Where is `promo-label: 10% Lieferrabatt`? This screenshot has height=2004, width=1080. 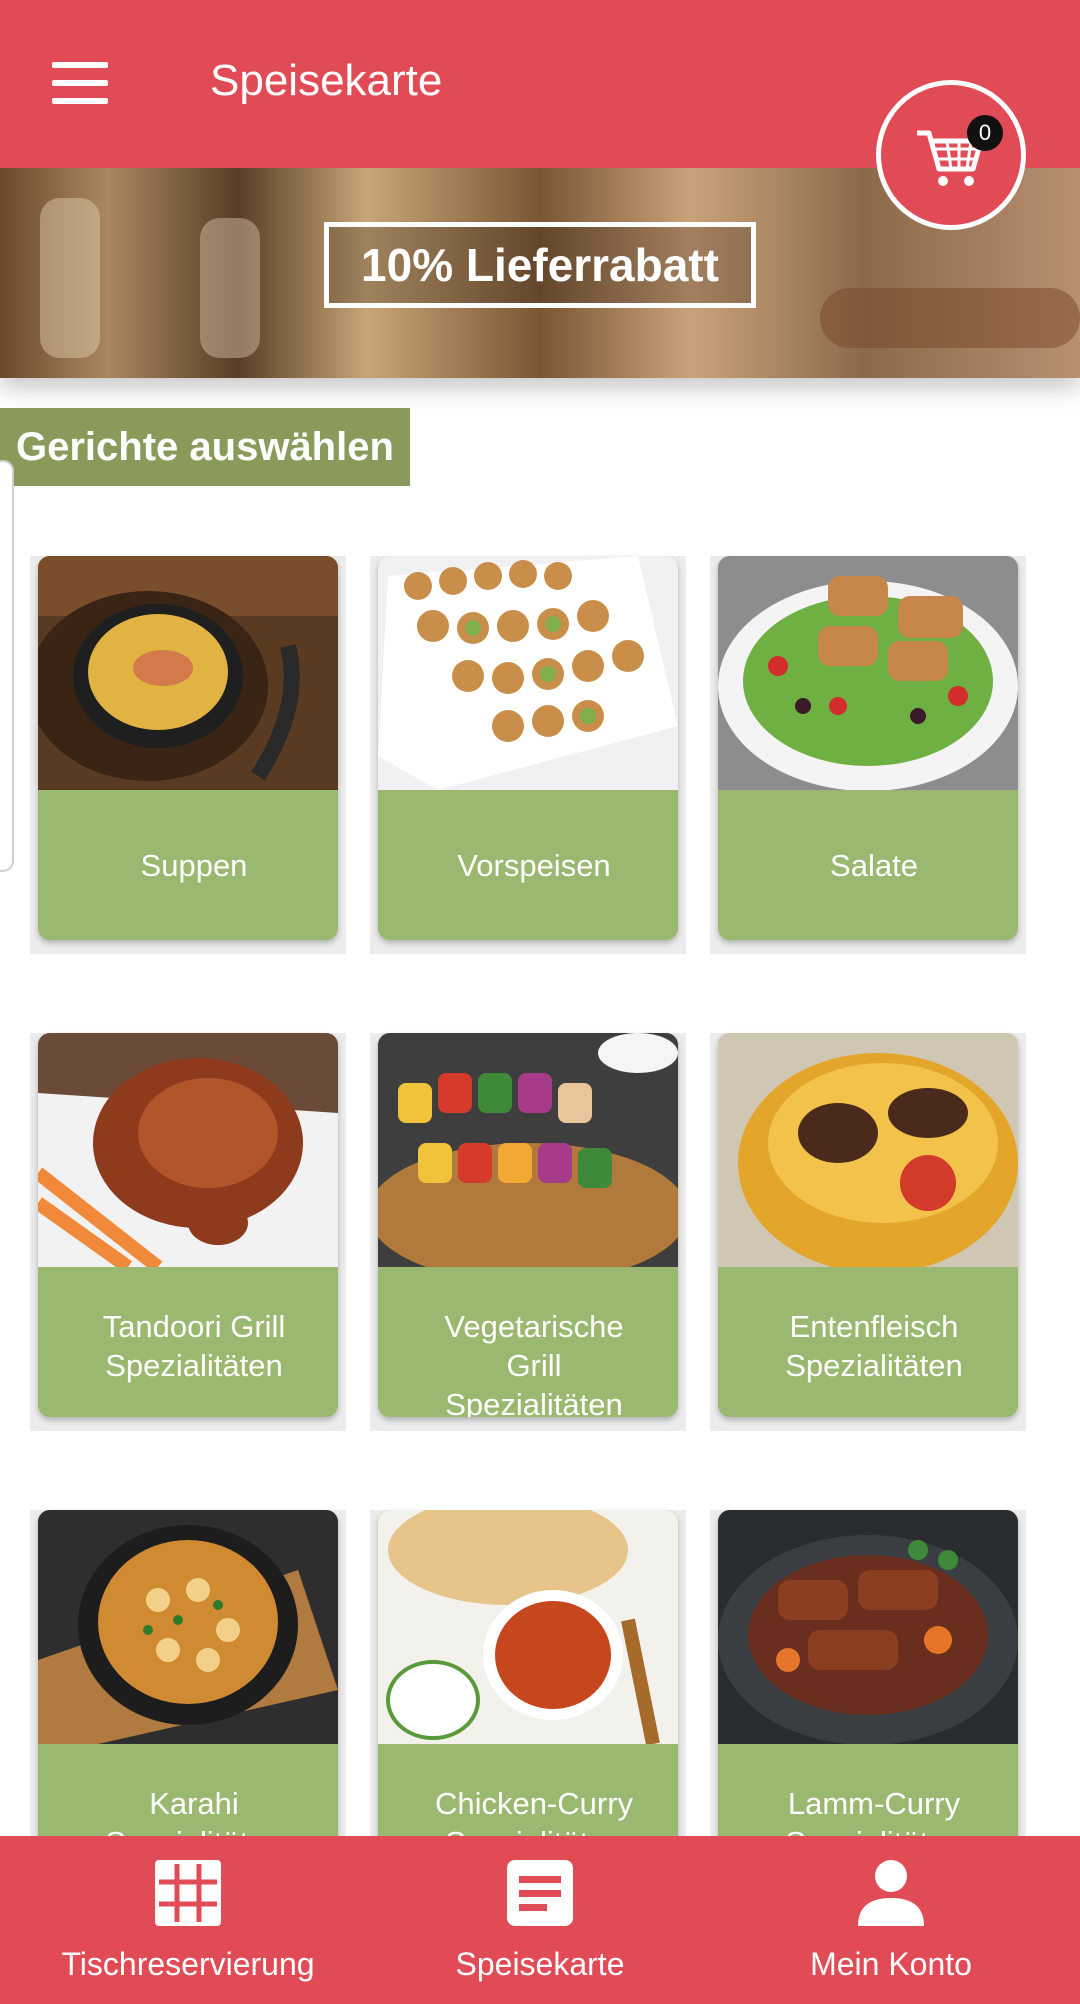
promo-label: 10% Lieferrabatt is located at coordinates (540, 265).